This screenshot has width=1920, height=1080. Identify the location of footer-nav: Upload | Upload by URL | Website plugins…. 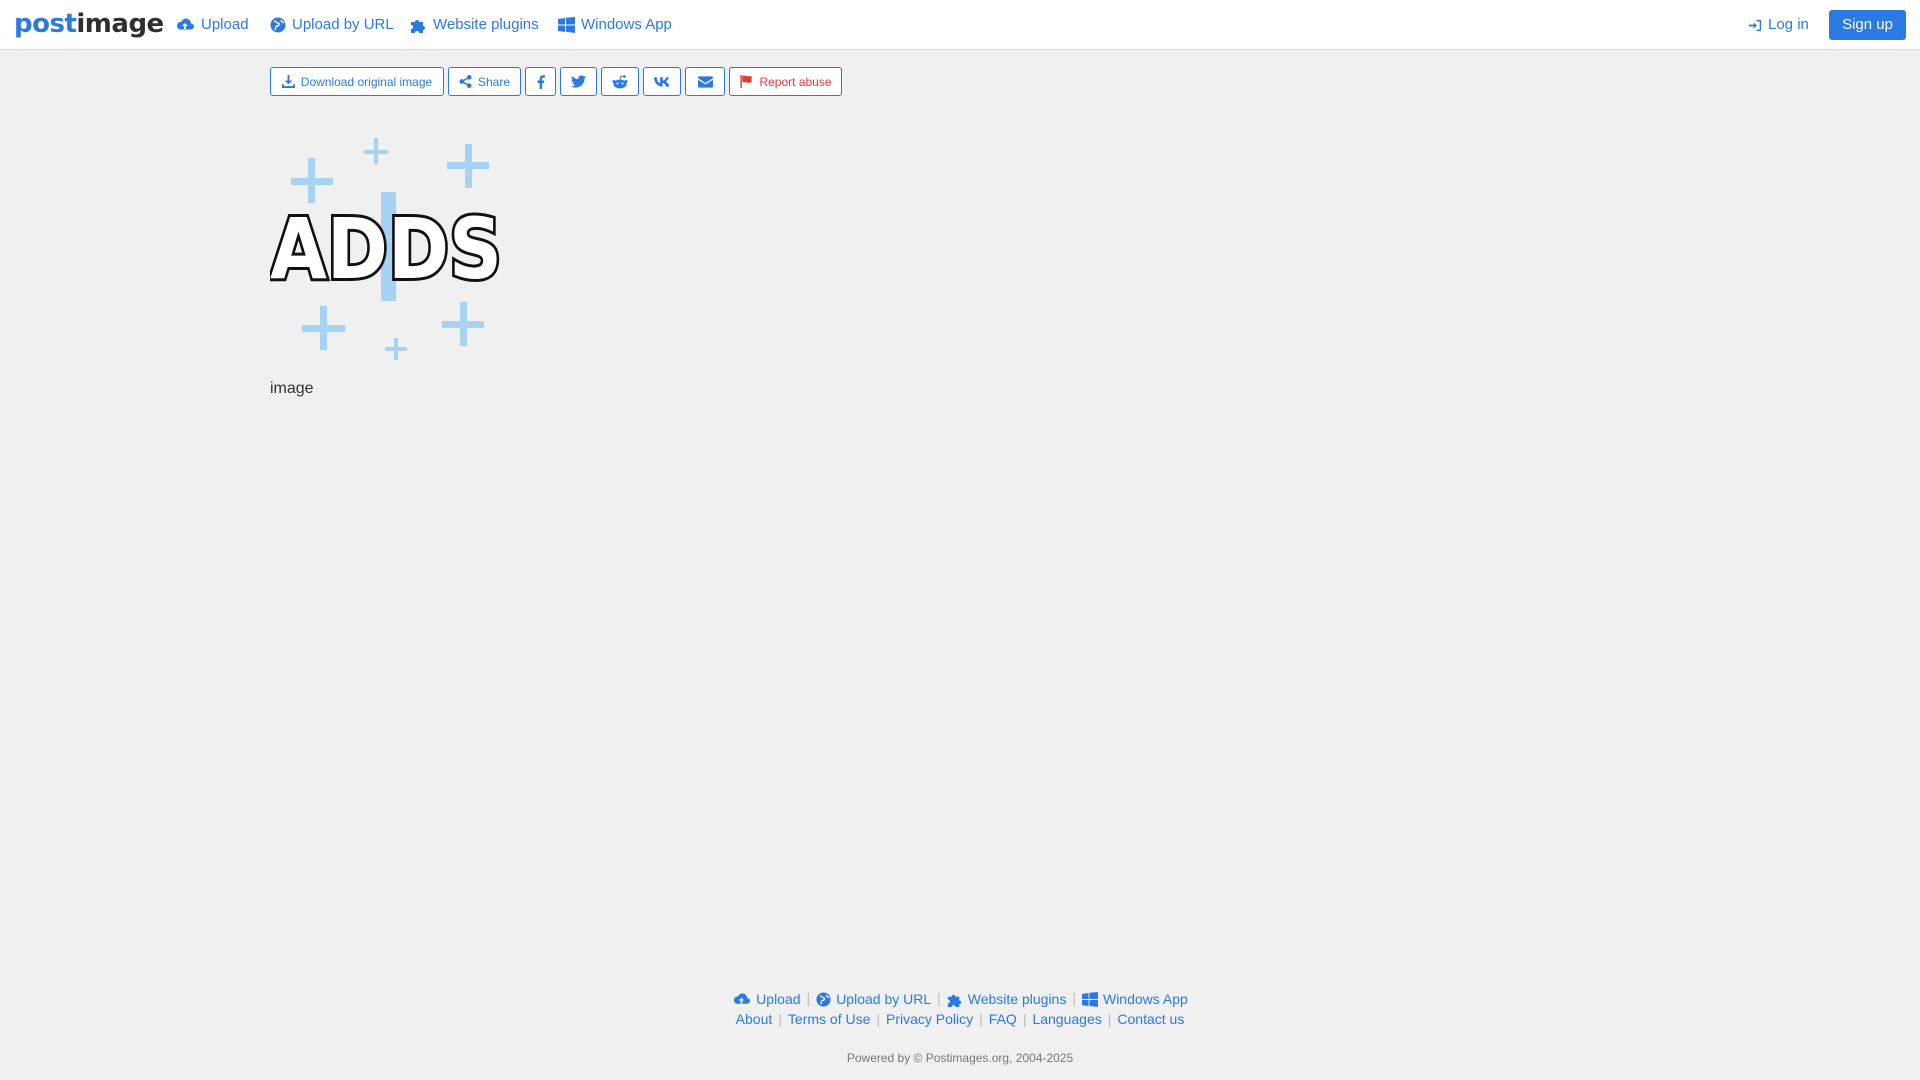
(960, 998).